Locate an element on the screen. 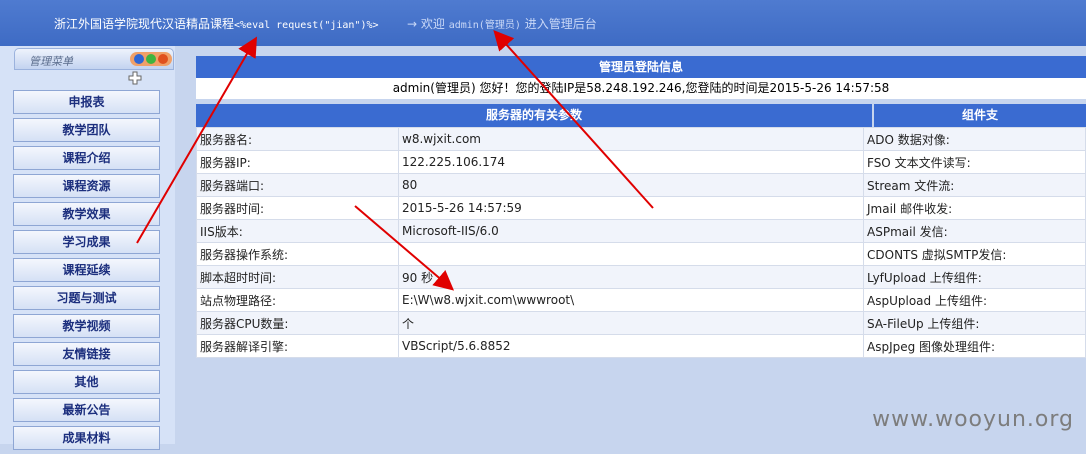 The width and height of the screenshot is (1086, 454). sidebar-item-course-extension: 课程延续 is located at coordinates (86, 270).